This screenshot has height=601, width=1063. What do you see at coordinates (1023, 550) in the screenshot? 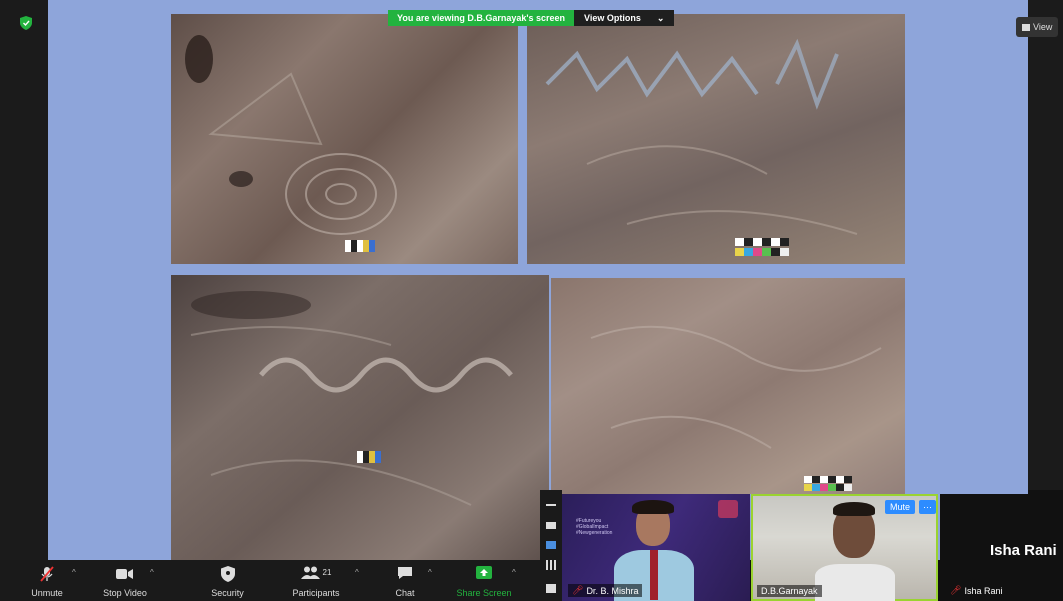
I see `participant-large-name: Isha Rani` at bounding box center [1023, 550].